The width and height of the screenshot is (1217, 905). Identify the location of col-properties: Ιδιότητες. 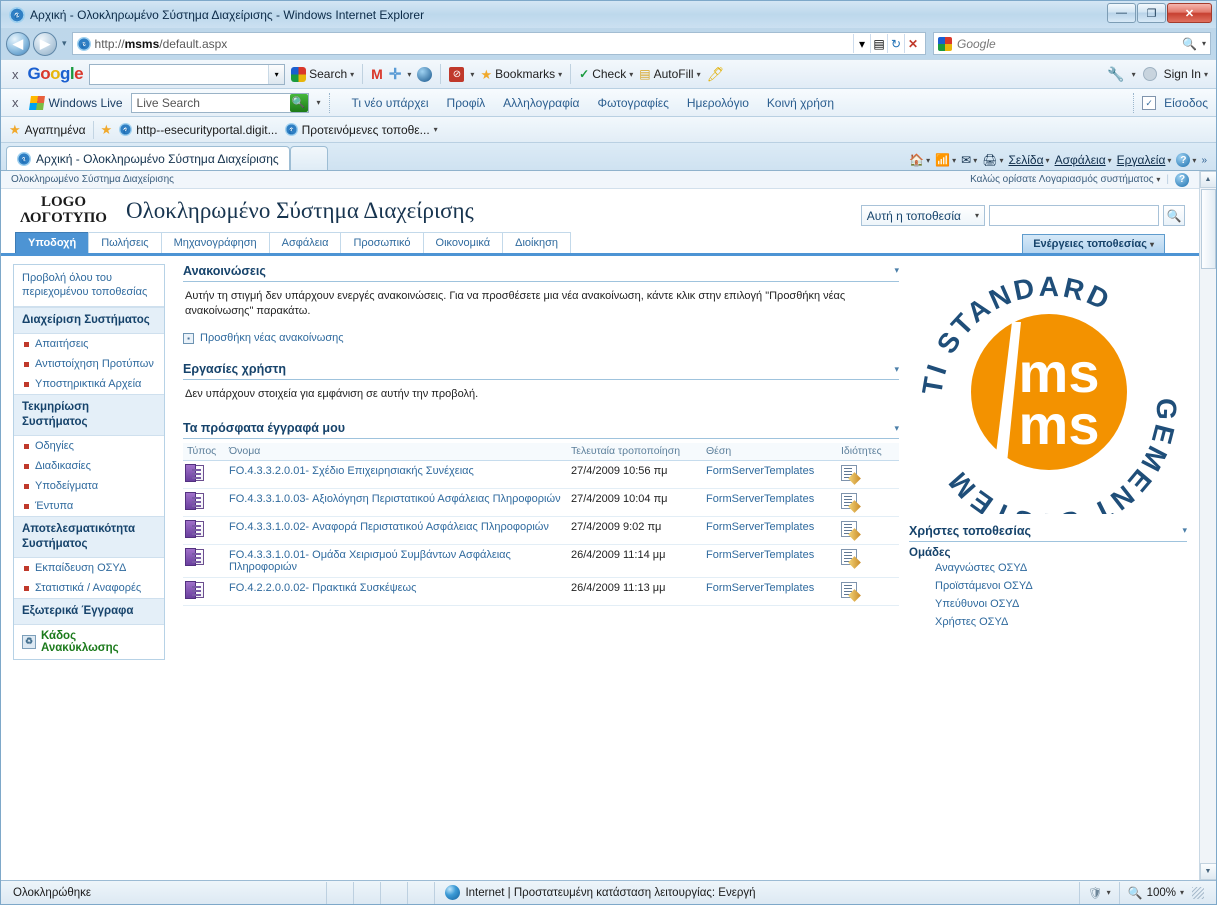
(868, 452).